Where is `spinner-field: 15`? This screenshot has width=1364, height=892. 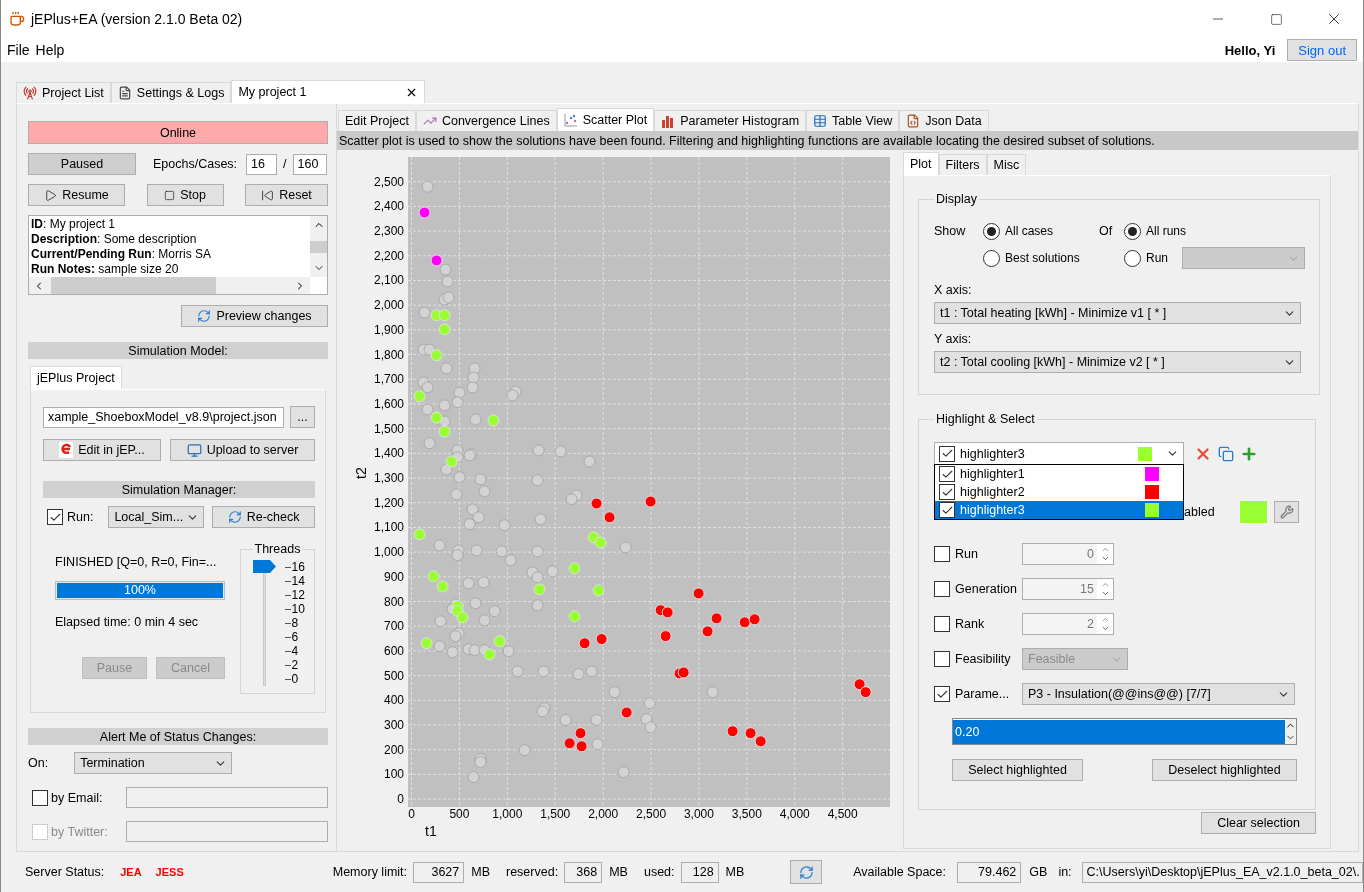 spinner-field: 15 is located at coordinates (1068, 589).